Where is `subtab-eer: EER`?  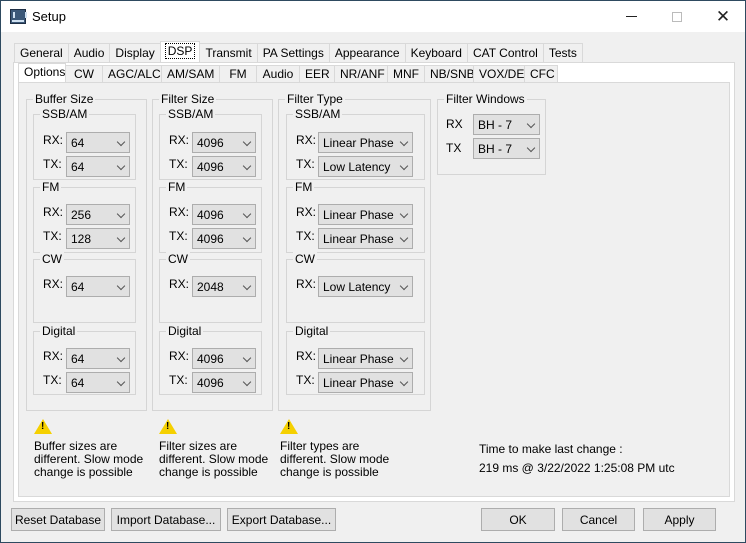 subtab-eer: EER is located at coordinates (317, 74).